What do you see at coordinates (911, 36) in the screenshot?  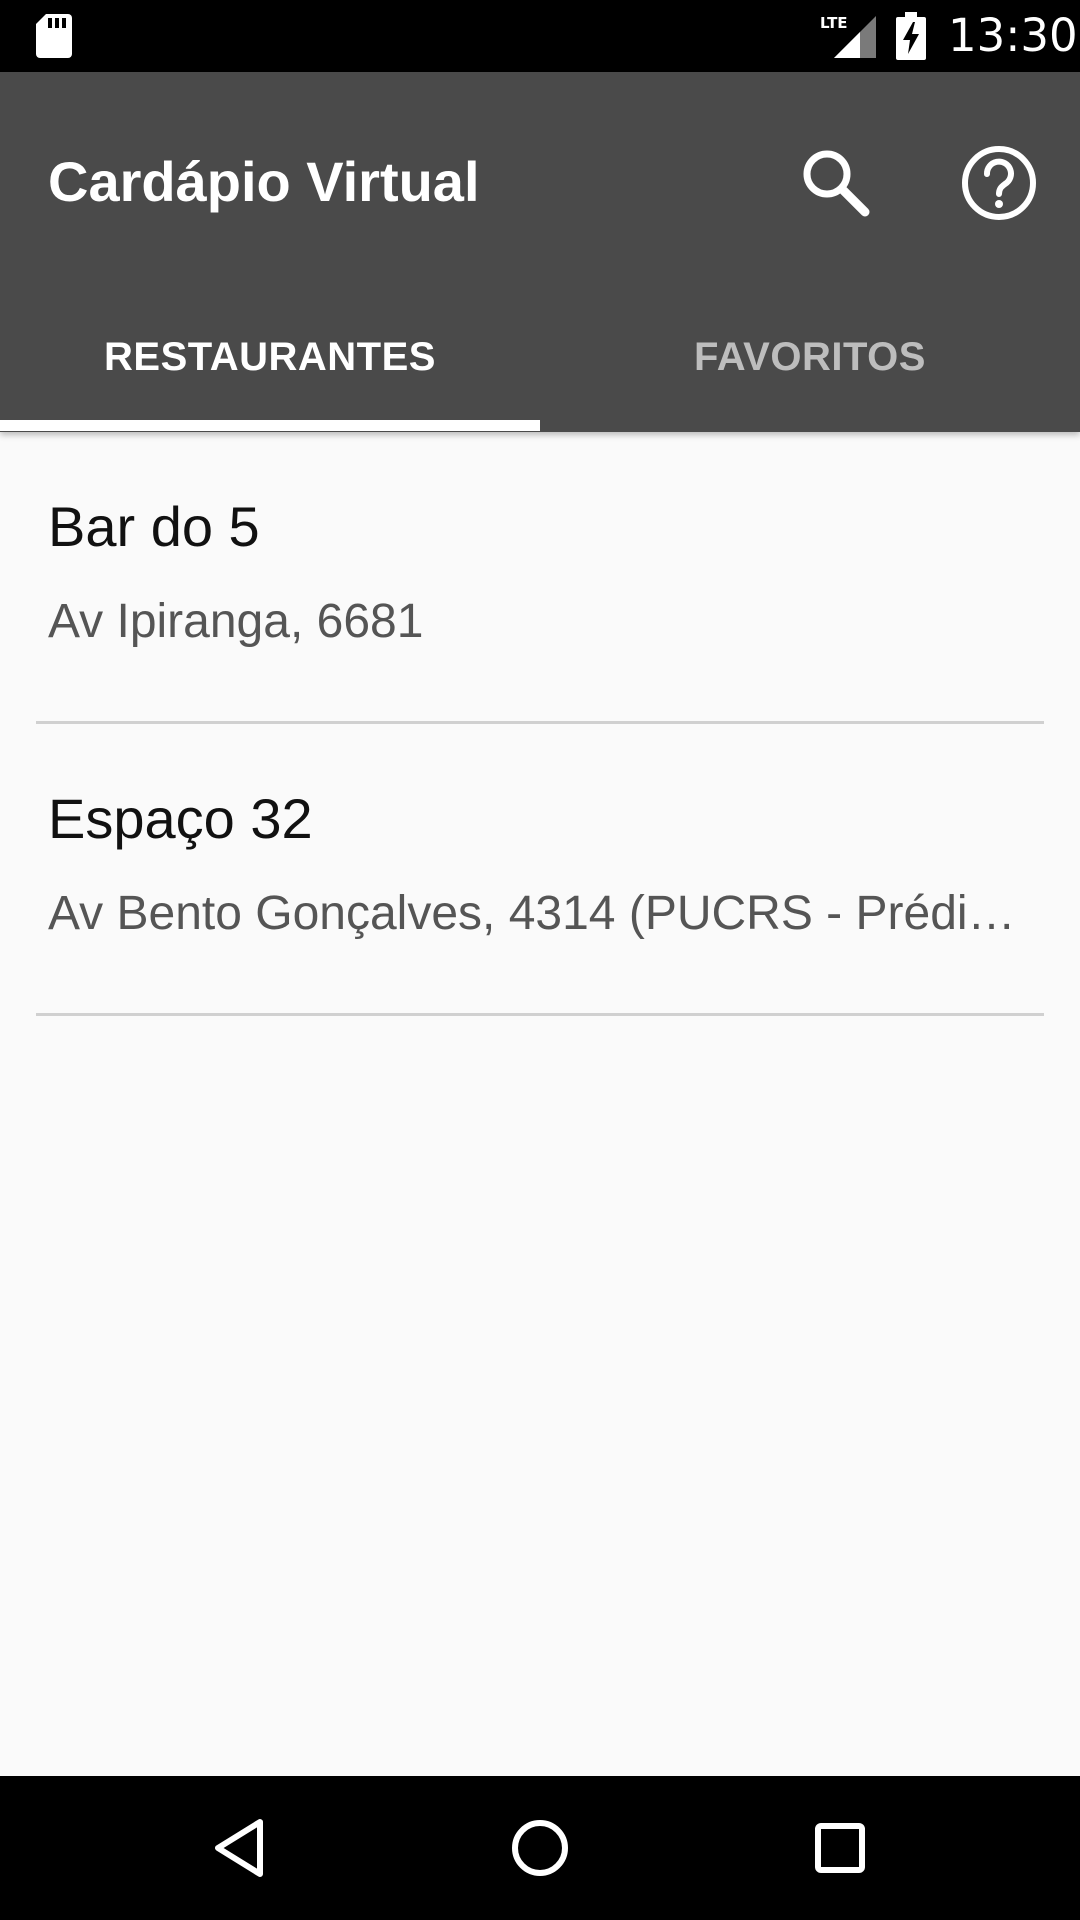 I see `battery-charging-icon` at bounding box center [911, 36].